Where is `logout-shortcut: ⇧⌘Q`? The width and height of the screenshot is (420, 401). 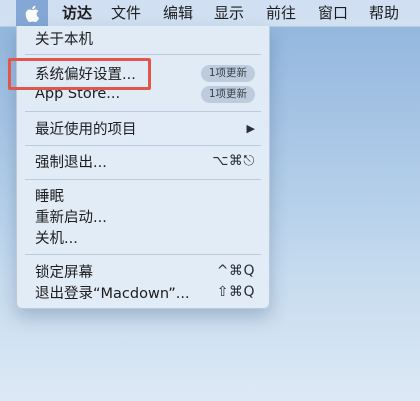
logout-shortcut: ⇧⌘Q is located at coordinates (235, 292).